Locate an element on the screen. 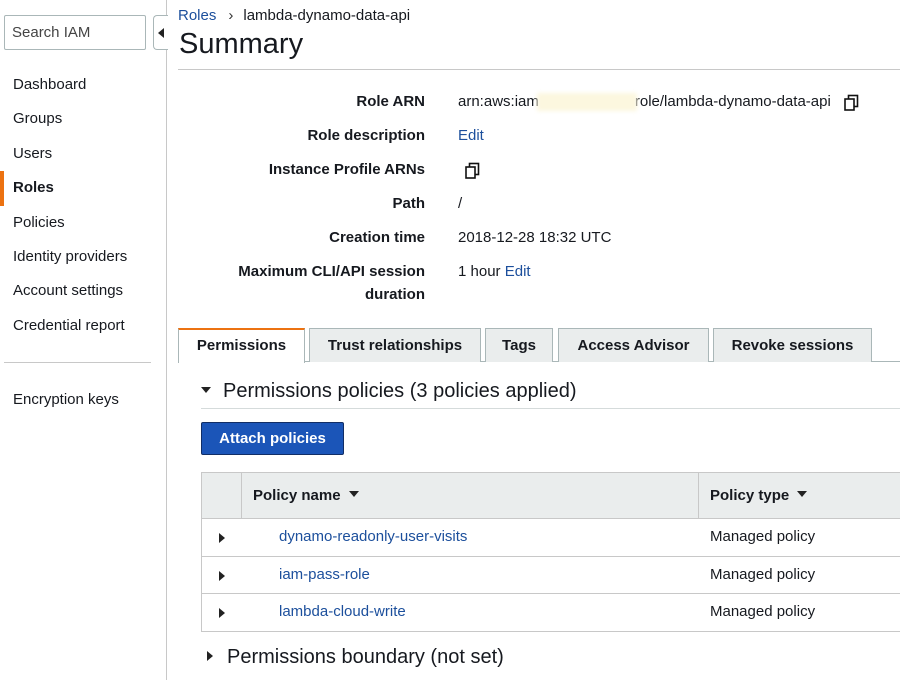 The width and height of the screenshot is (900, 680). breadcrumb-roles-link: Roles is located at coordinates (197, 15).